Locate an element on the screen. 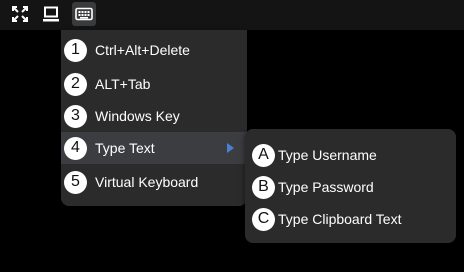  monitor-icon is located at coordinates (51, 14).